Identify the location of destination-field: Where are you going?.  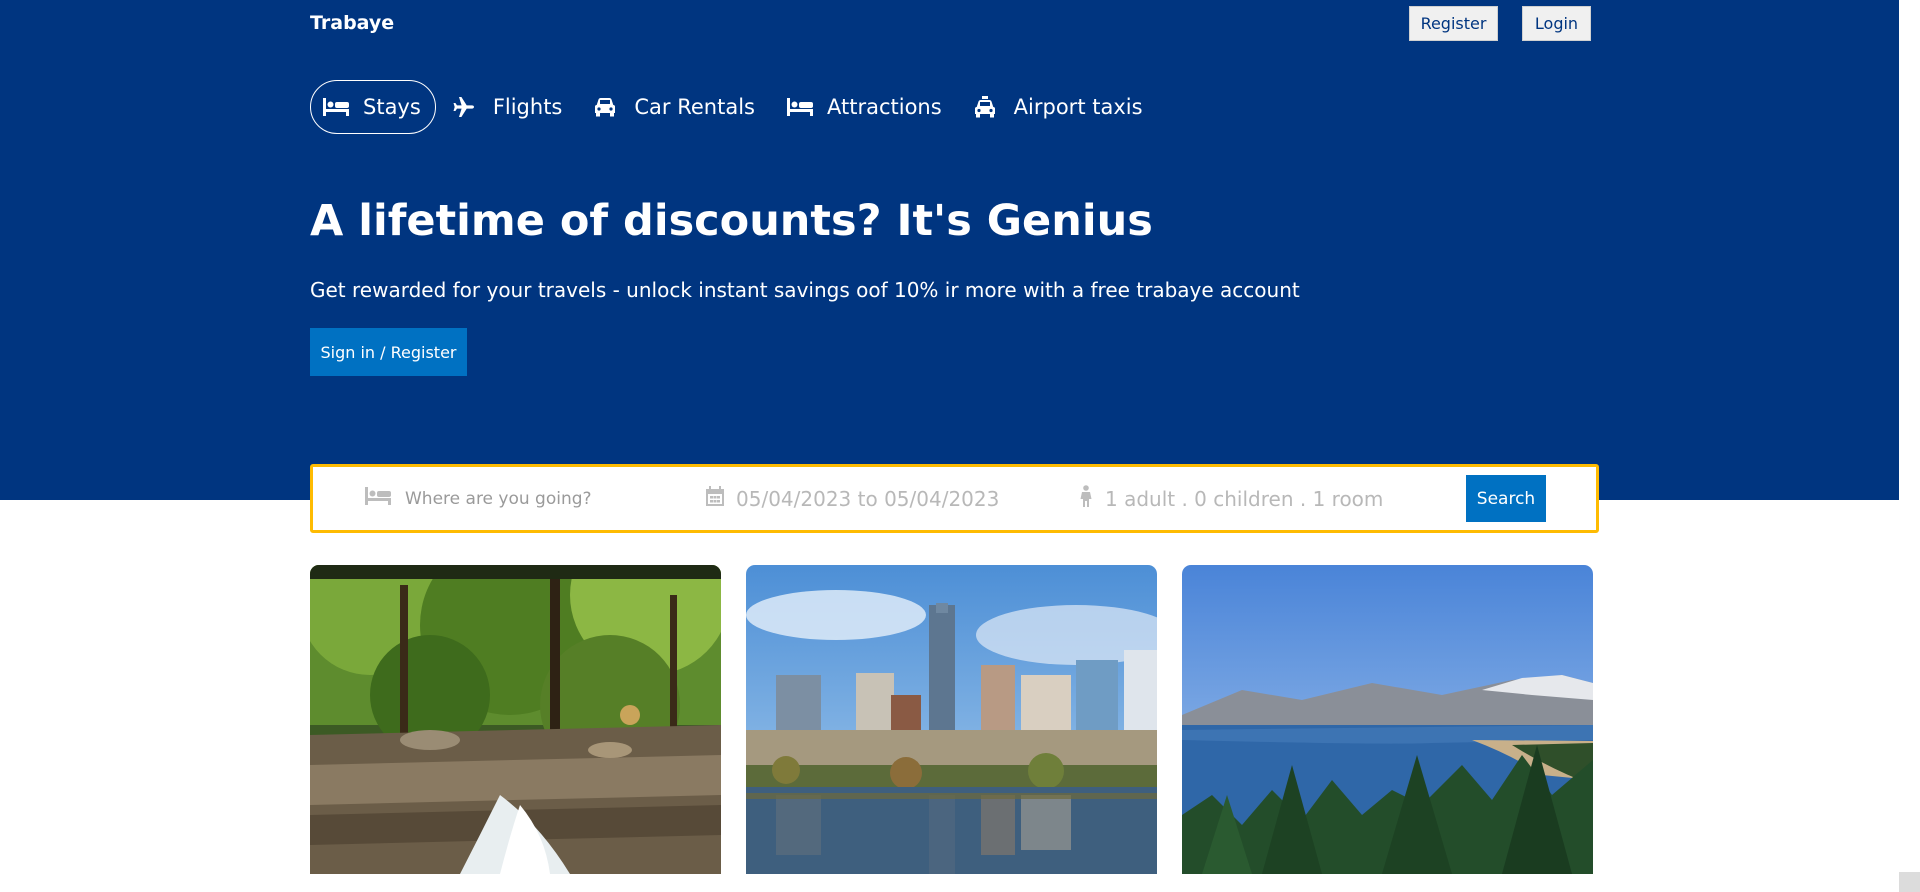
(478, 498).